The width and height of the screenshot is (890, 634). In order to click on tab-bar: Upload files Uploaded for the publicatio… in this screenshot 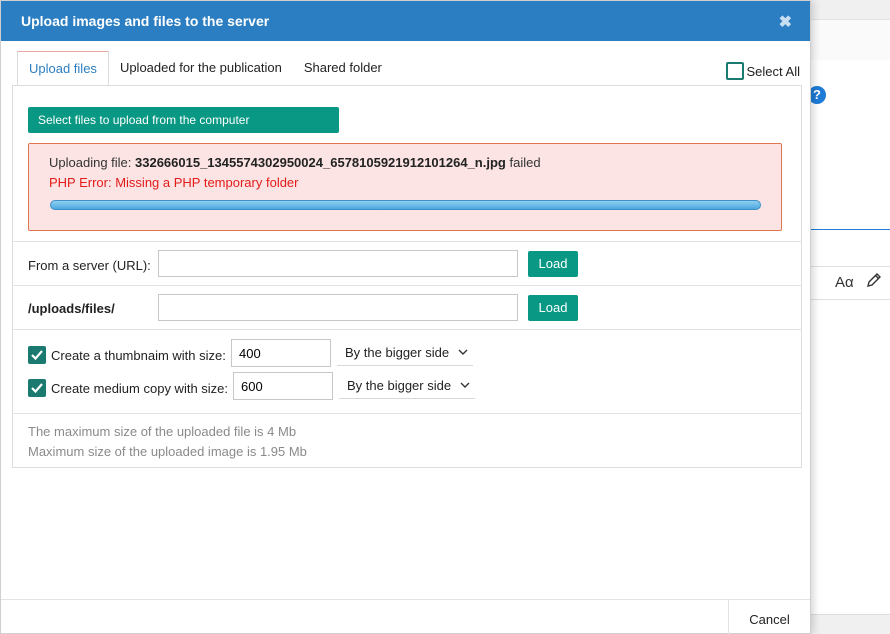, I will do `click(205, 68)`.